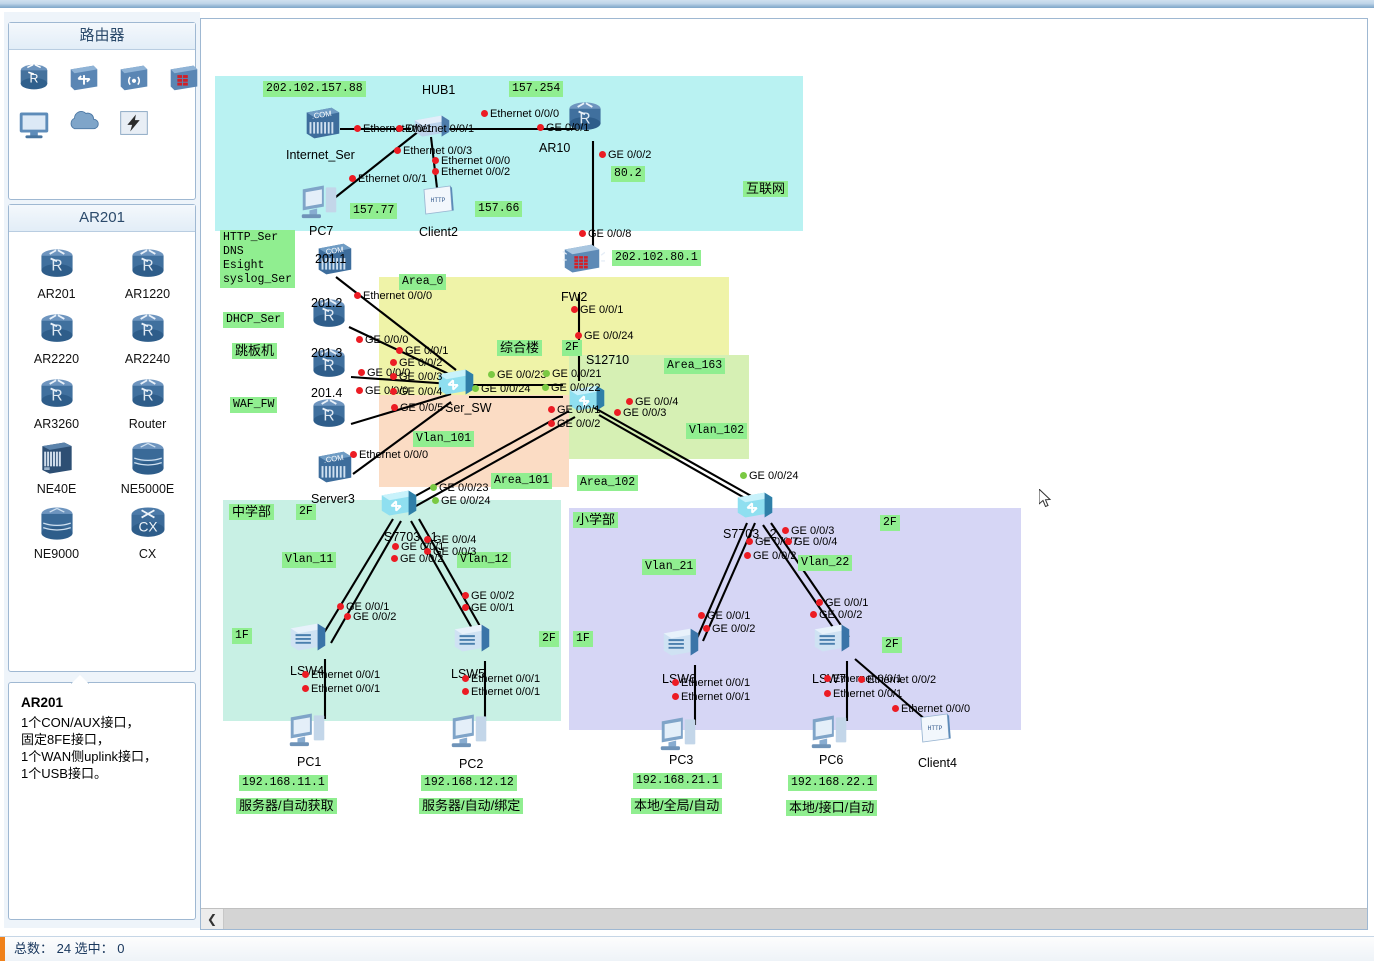 The image size is (1374, 961). What do you see at coordinates (254, 320) in the screenshot?
I see `annotation-label: DHCP_Ser` at bounding box center [254, 320].